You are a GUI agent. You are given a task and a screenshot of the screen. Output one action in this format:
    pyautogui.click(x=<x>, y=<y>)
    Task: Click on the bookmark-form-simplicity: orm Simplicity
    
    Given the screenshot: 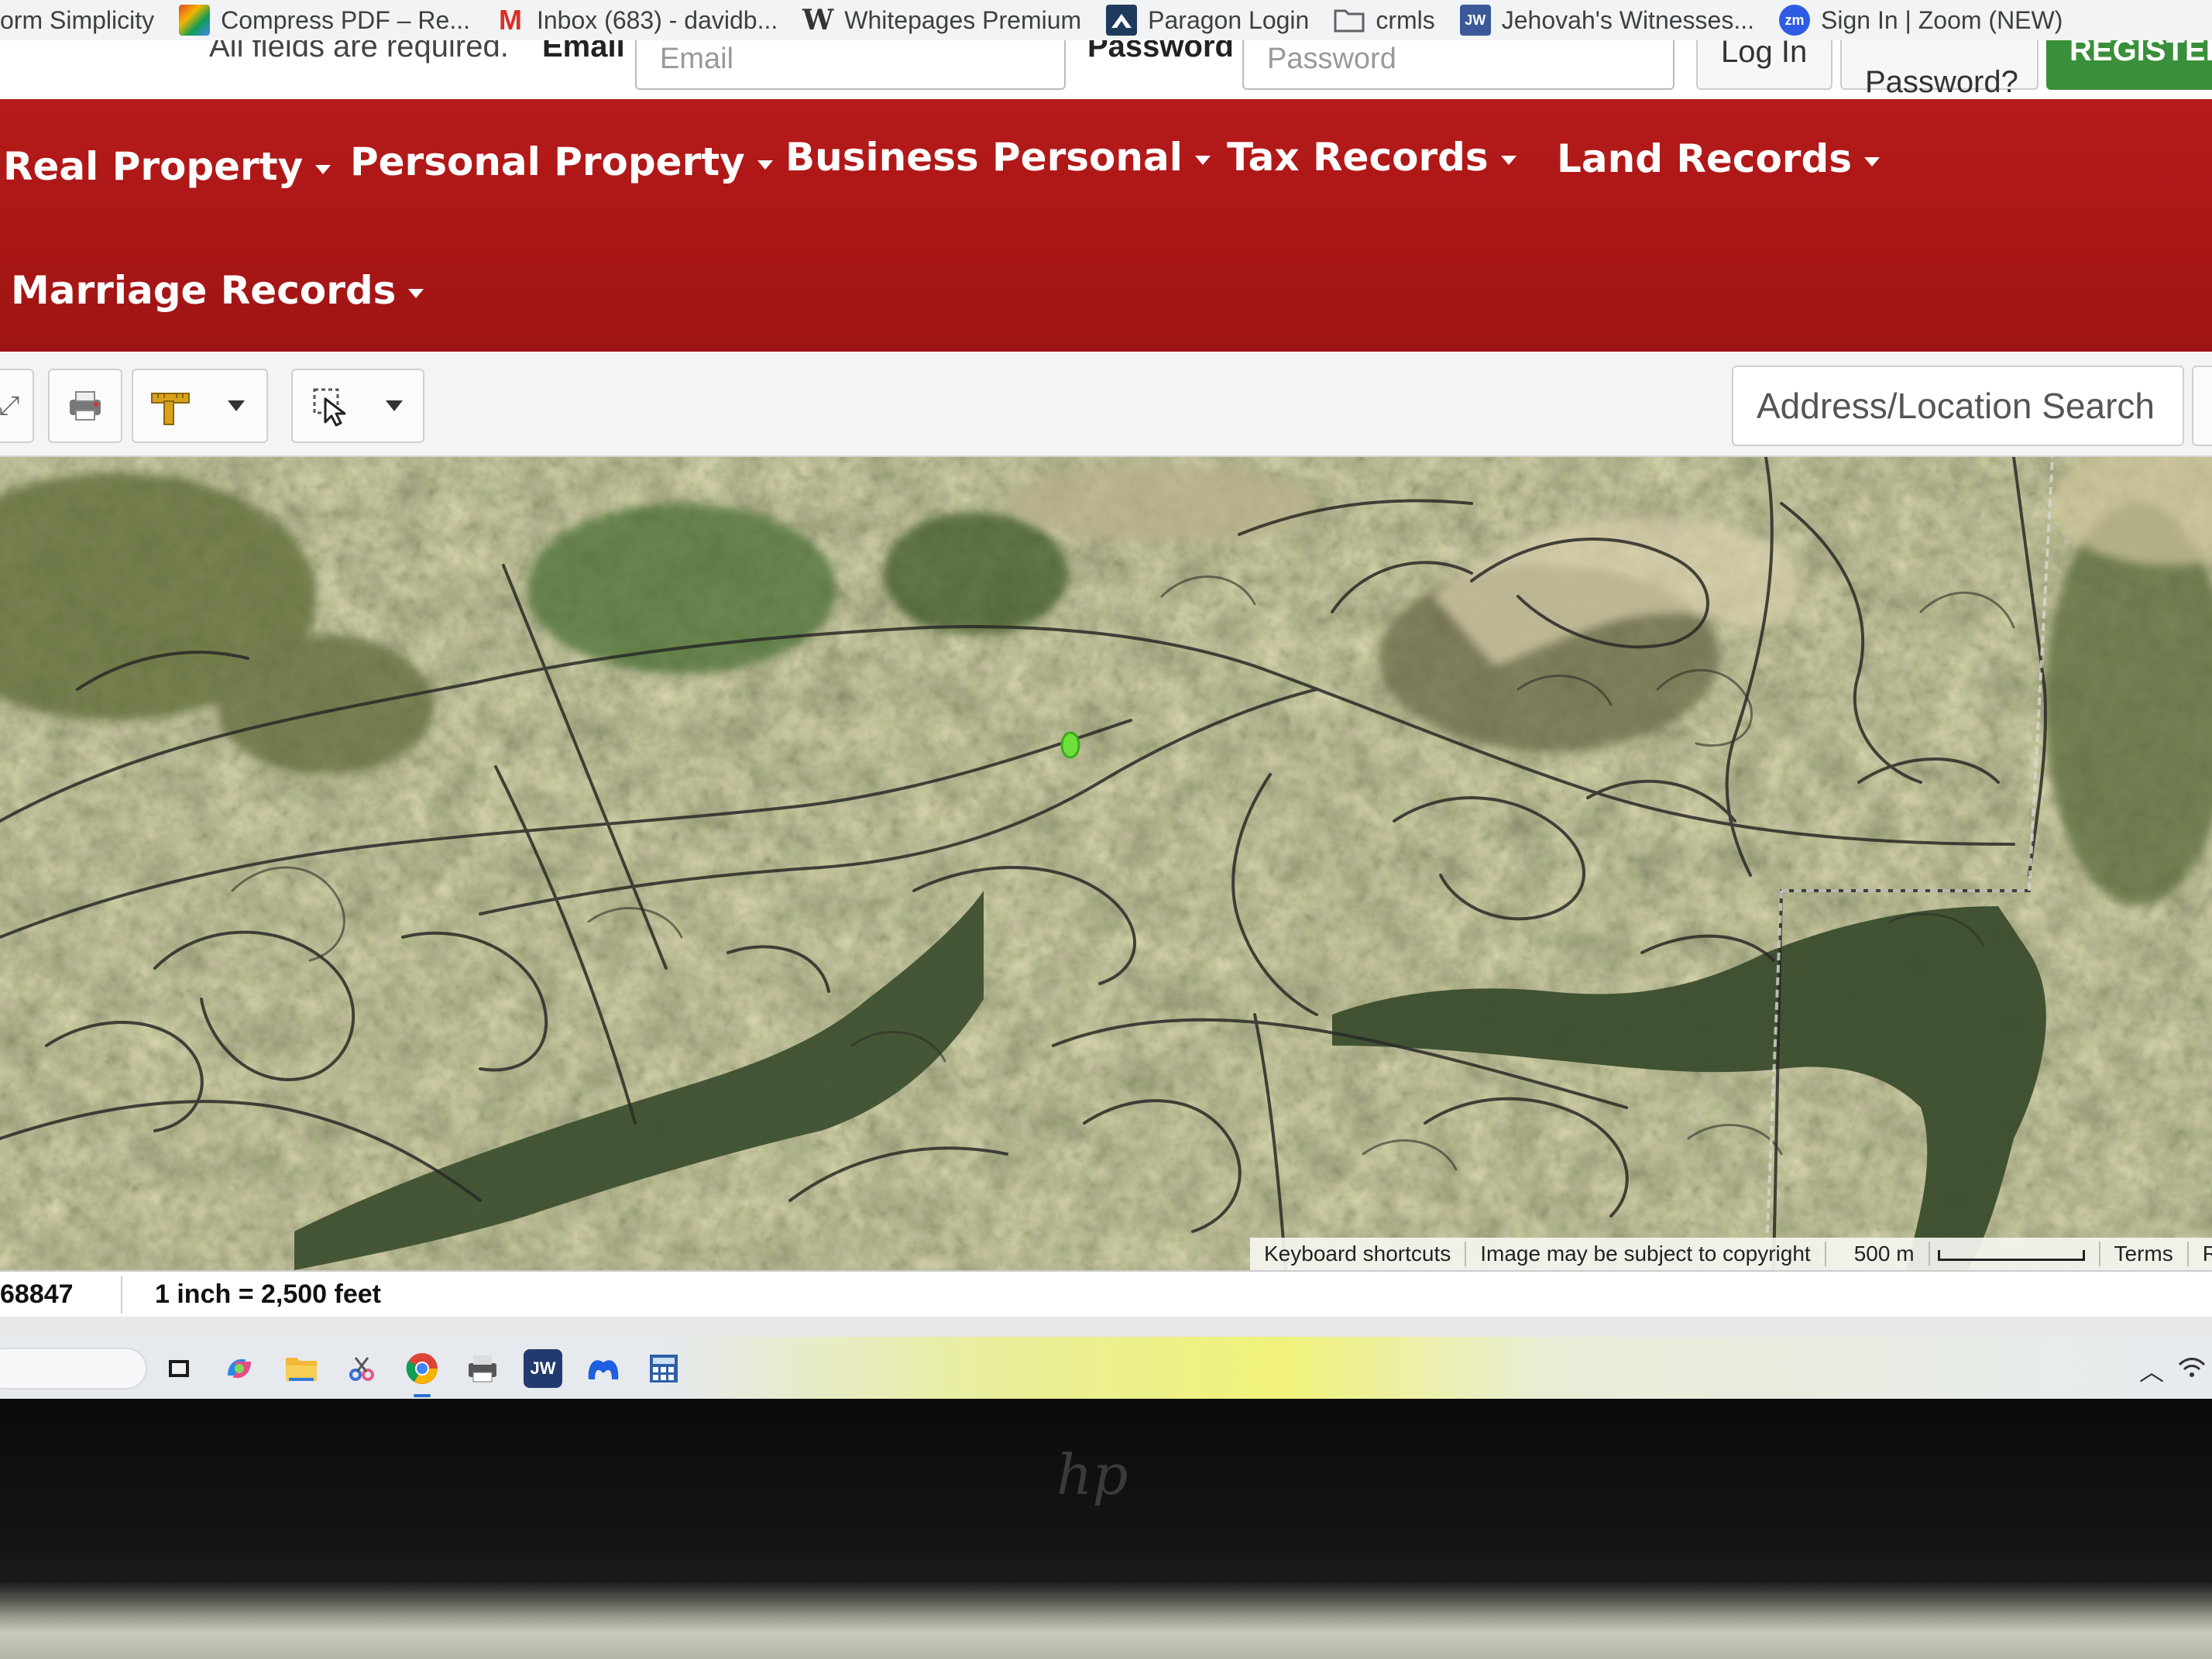 What is the action you would take?
    pyautogui.click(x=85, y=20)
    